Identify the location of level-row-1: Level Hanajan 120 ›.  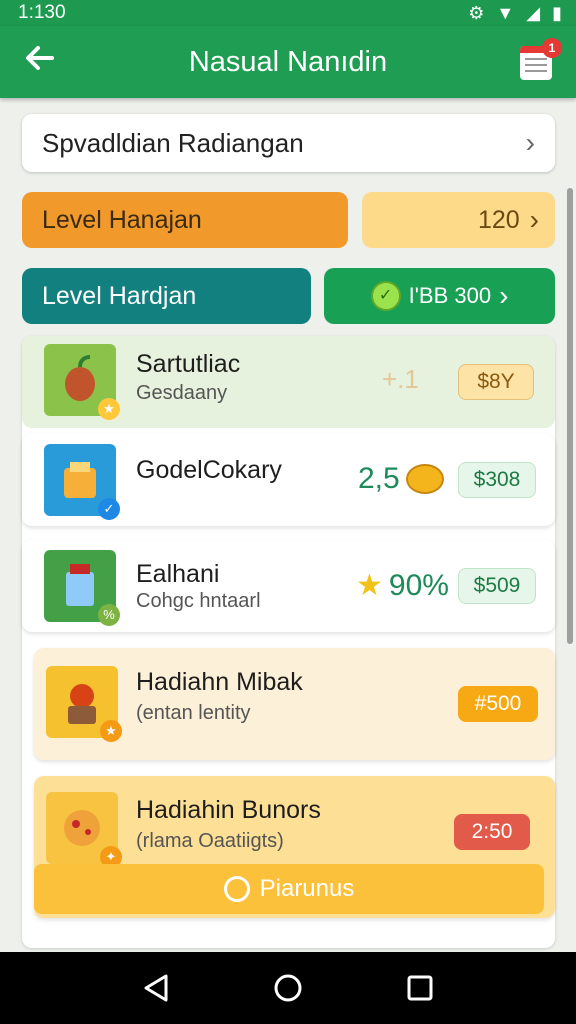
(288, 220).